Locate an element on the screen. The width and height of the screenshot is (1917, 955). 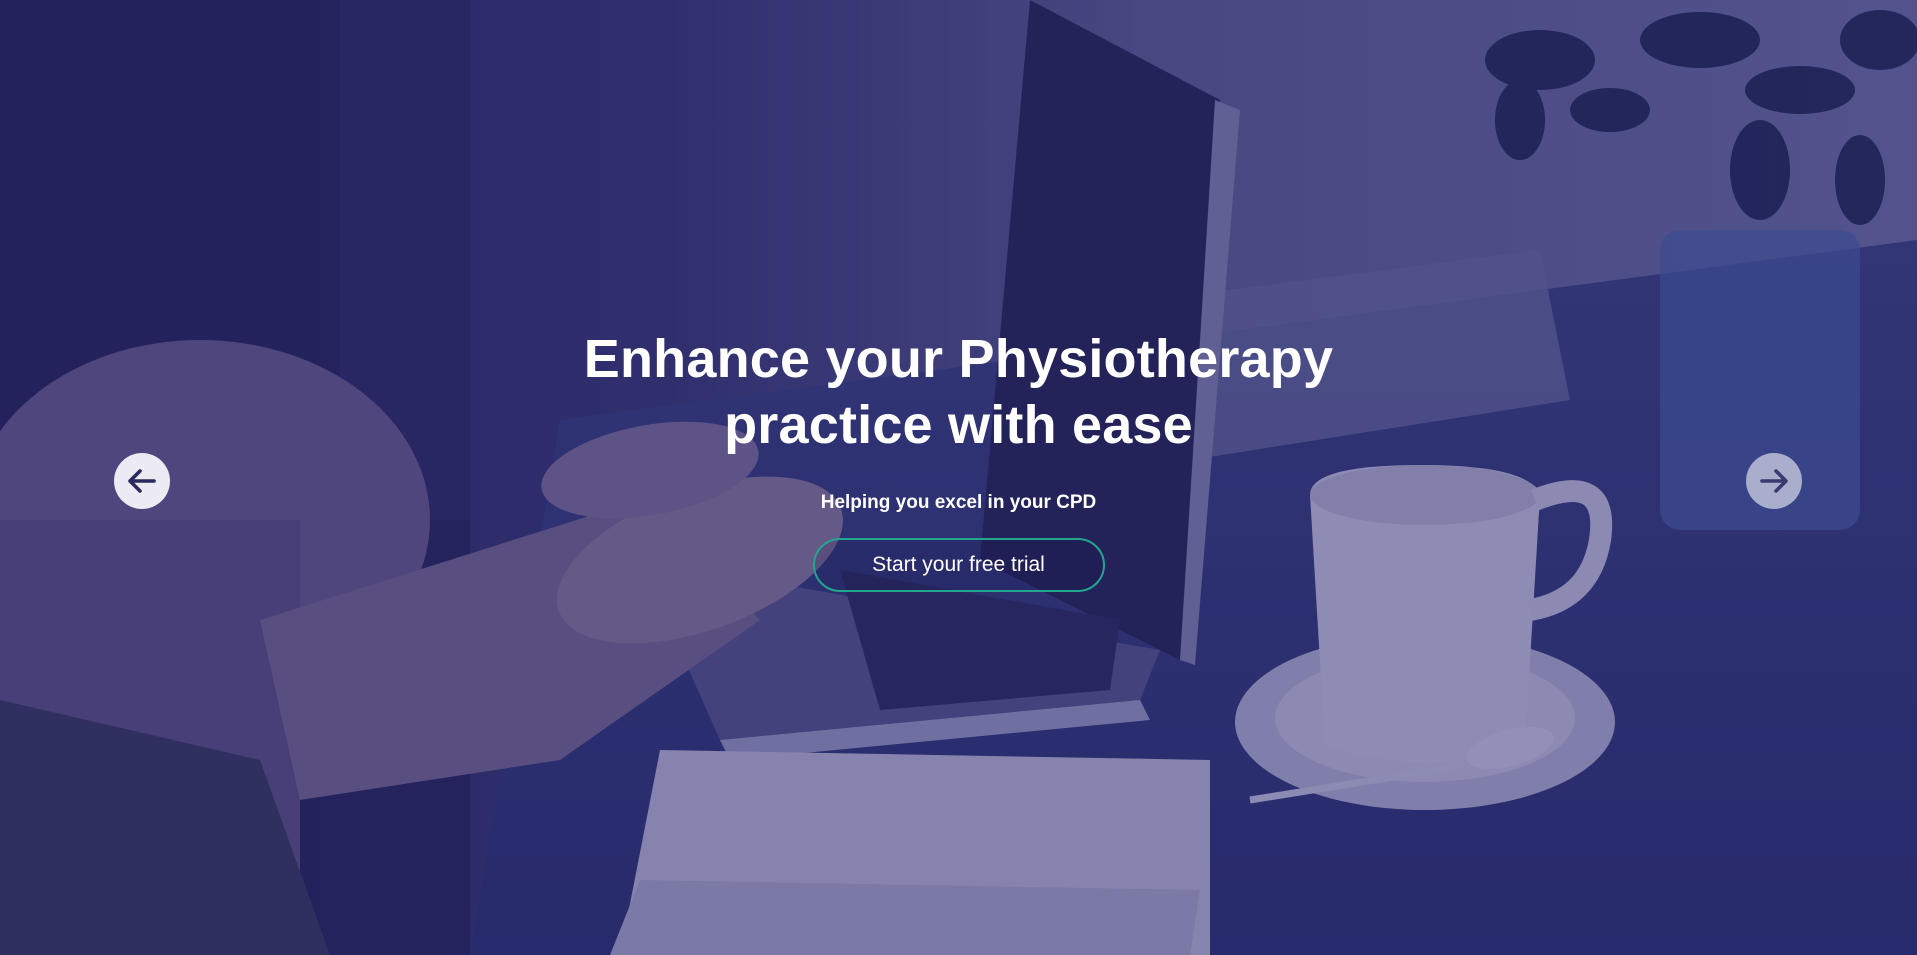
start-free-trial-button: Start your free trial is located at coordinates (958, 565).